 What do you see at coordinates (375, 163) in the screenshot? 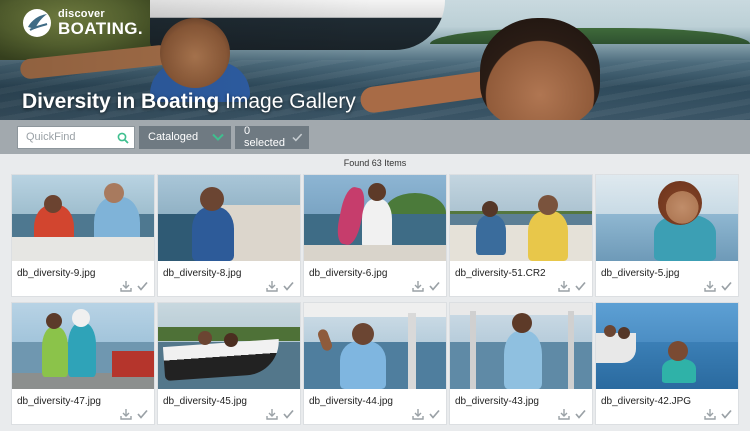
I see `results-count: Found 63 Items` at bounding box center [375, 163].